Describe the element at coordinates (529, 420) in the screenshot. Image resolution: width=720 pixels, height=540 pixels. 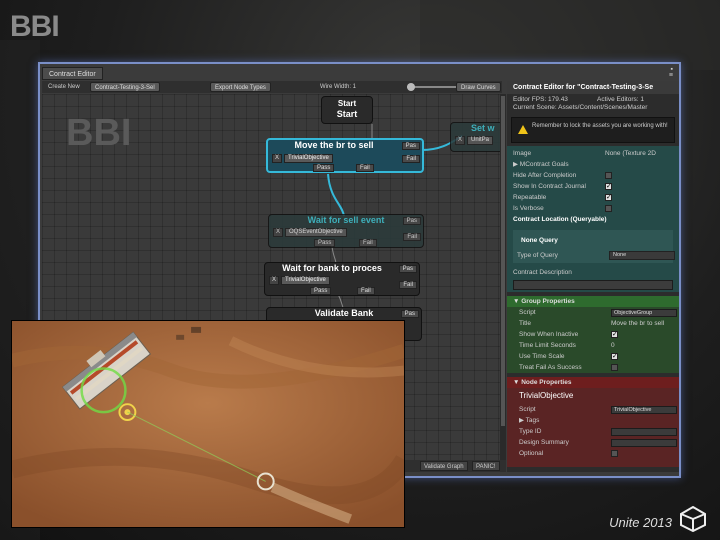
I see `prop-label: ▶ Tags` at that location.